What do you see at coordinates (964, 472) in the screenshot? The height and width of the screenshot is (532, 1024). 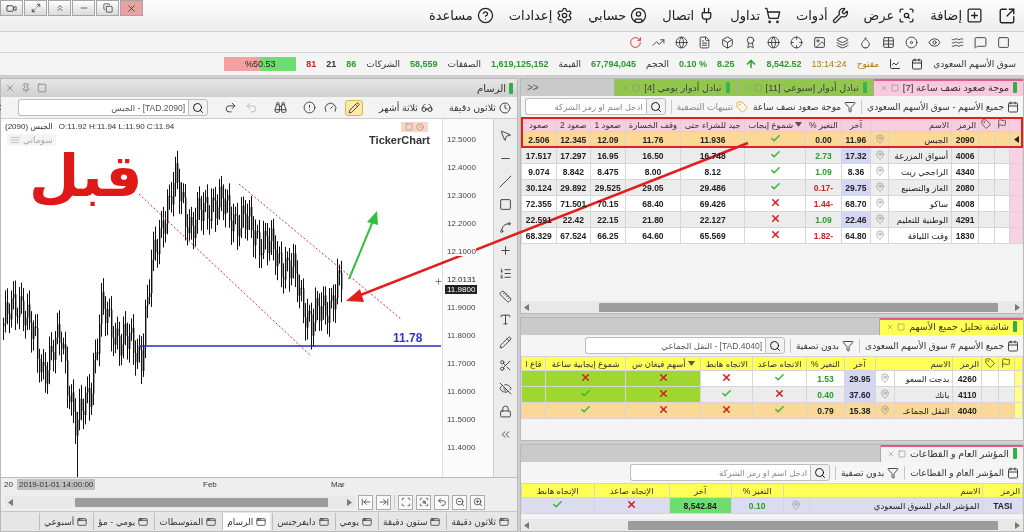 I see `market-selector: المؤشر العام و القطاعات` at bounding box center [964, 472].